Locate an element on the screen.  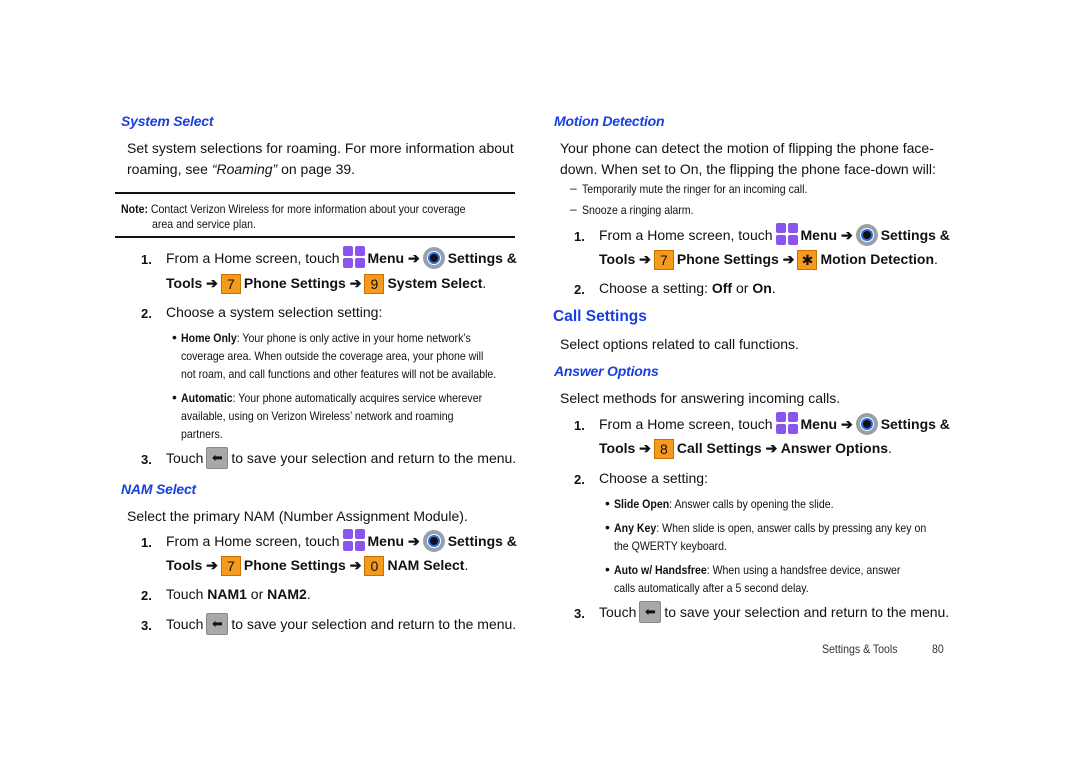
system-select-step2: Choose a system selection setting: is located at coordinates (274, 312).